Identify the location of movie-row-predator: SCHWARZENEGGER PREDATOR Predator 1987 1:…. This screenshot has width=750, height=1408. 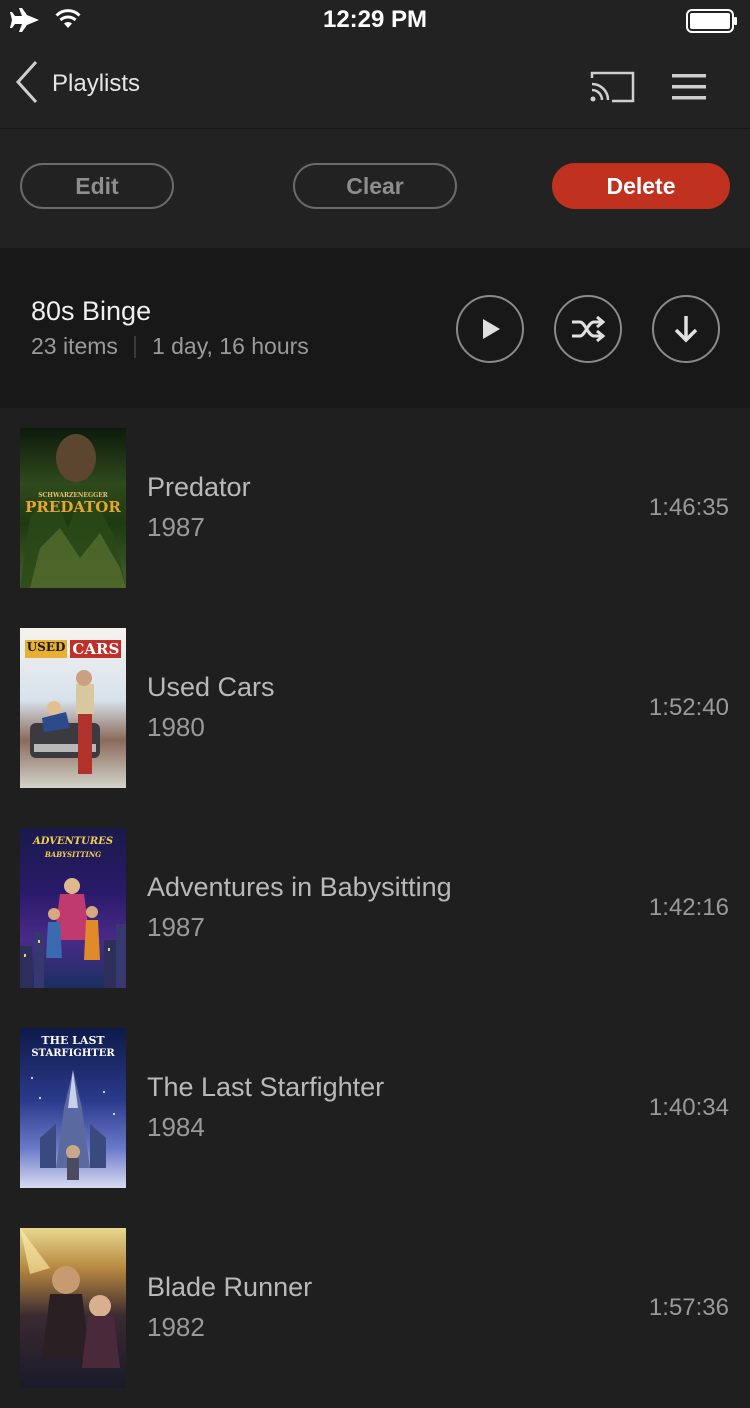
(375, 508).